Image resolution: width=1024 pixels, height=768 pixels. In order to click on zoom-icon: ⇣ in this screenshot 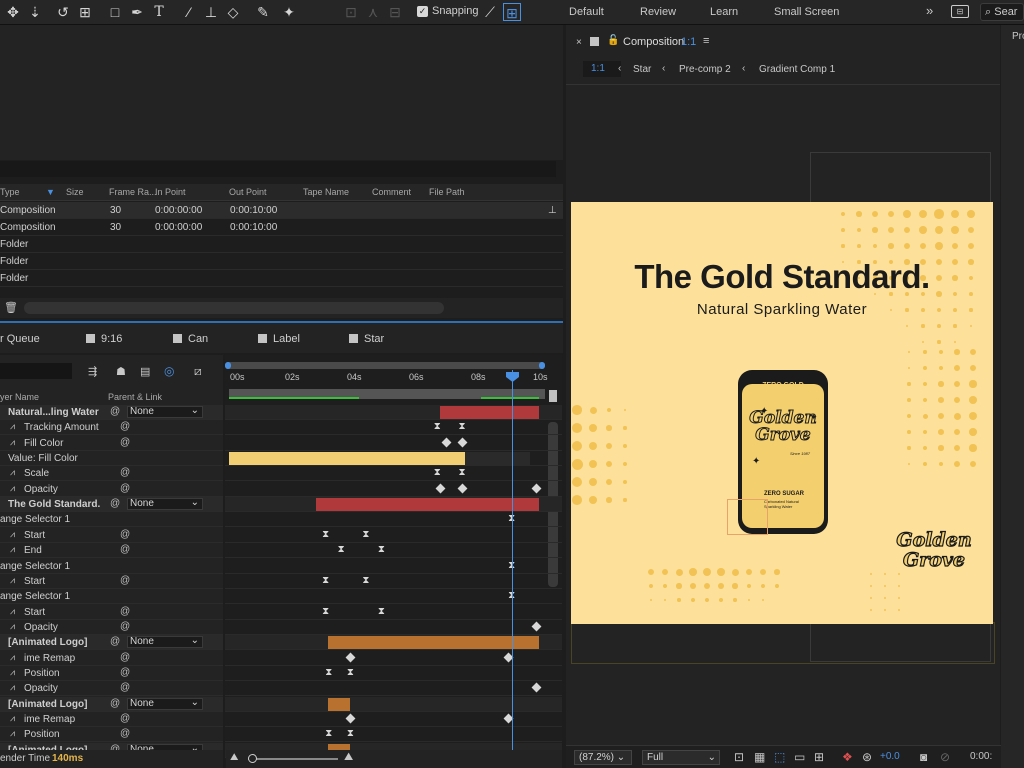, I will do `click(35, 12)`.